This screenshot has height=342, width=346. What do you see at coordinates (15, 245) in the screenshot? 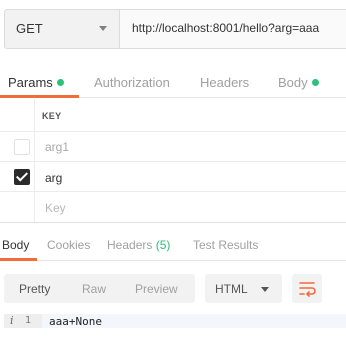
I see `response-tab-body: Body` at bounding box center [15, 245].